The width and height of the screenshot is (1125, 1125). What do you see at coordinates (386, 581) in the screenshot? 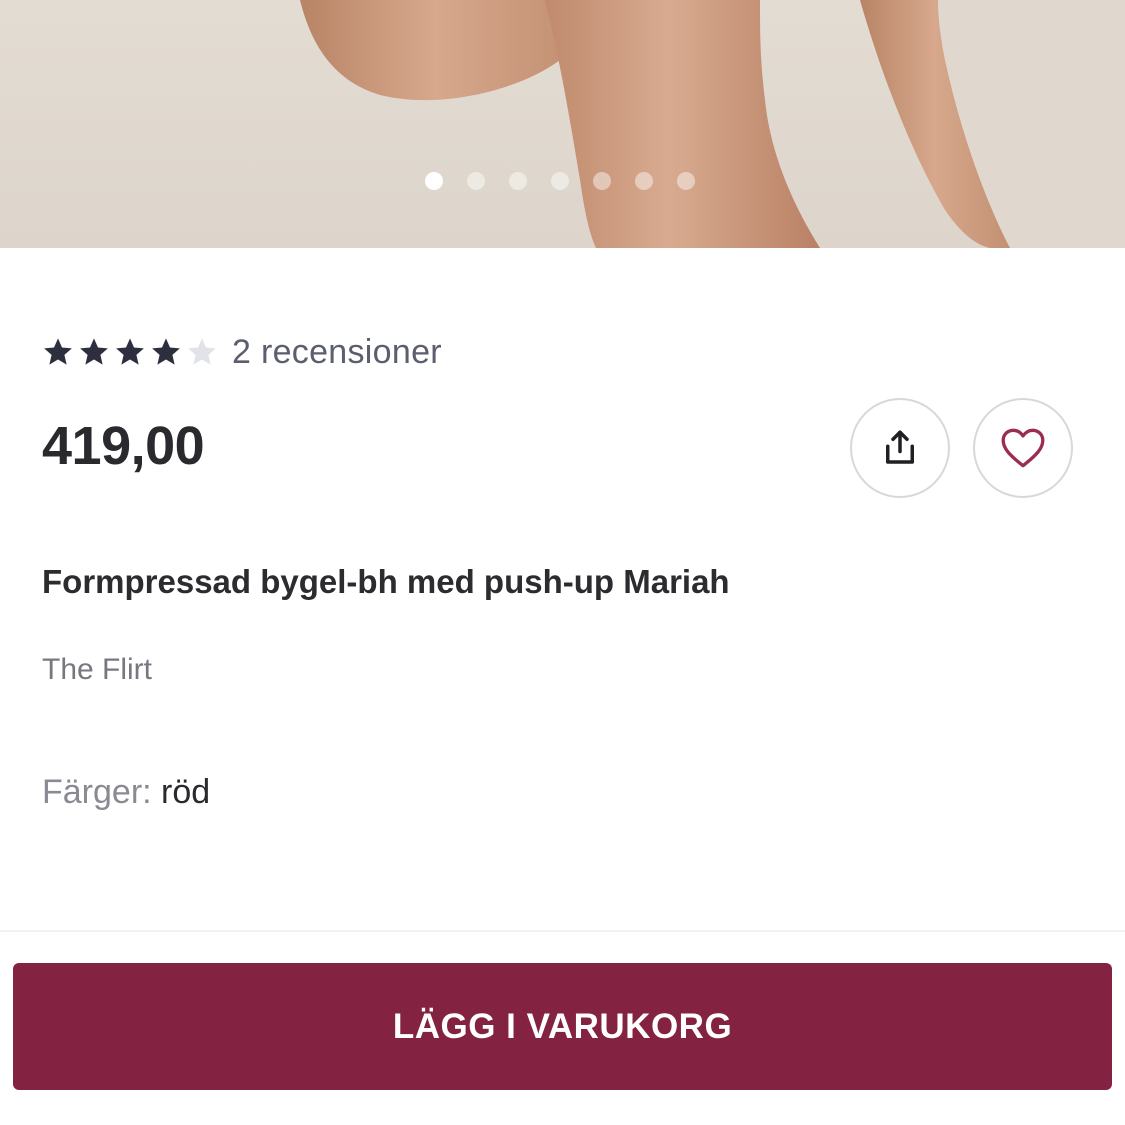
I see `product-title: Formpressad bygel-bh med push-up Mariah` at bounding box center [386, 581].